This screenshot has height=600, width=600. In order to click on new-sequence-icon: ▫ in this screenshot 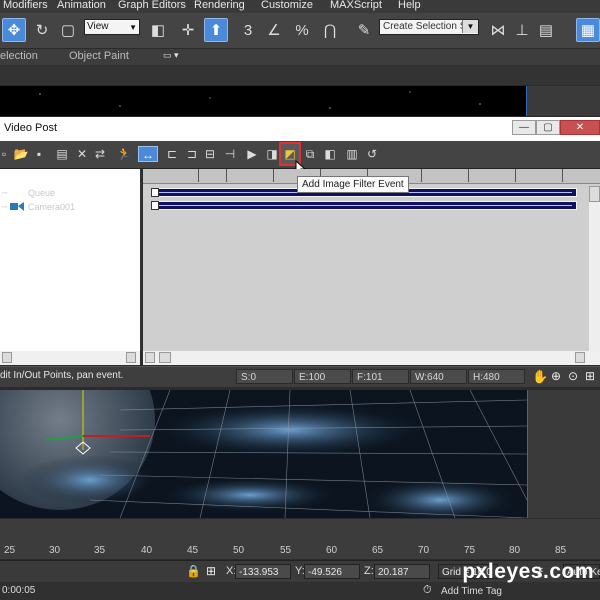, I will do `click(6, 154)`.